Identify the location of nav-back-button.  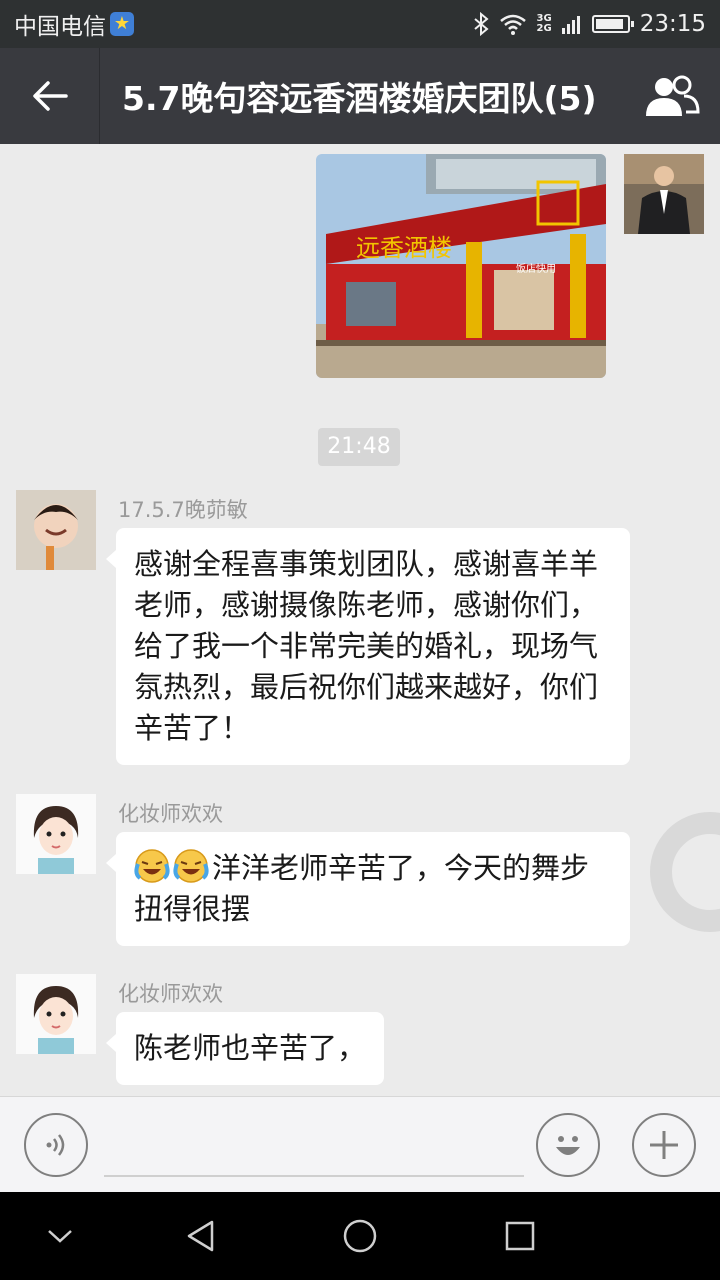
(200, 1236).